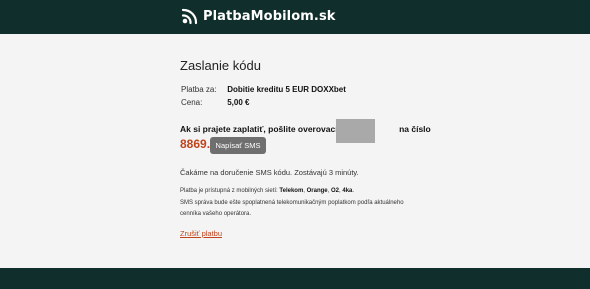 This screenshot has width=590, height=289. I want to click on fee-note-line2: cenníka vašeho operátora., so click(216, 214).